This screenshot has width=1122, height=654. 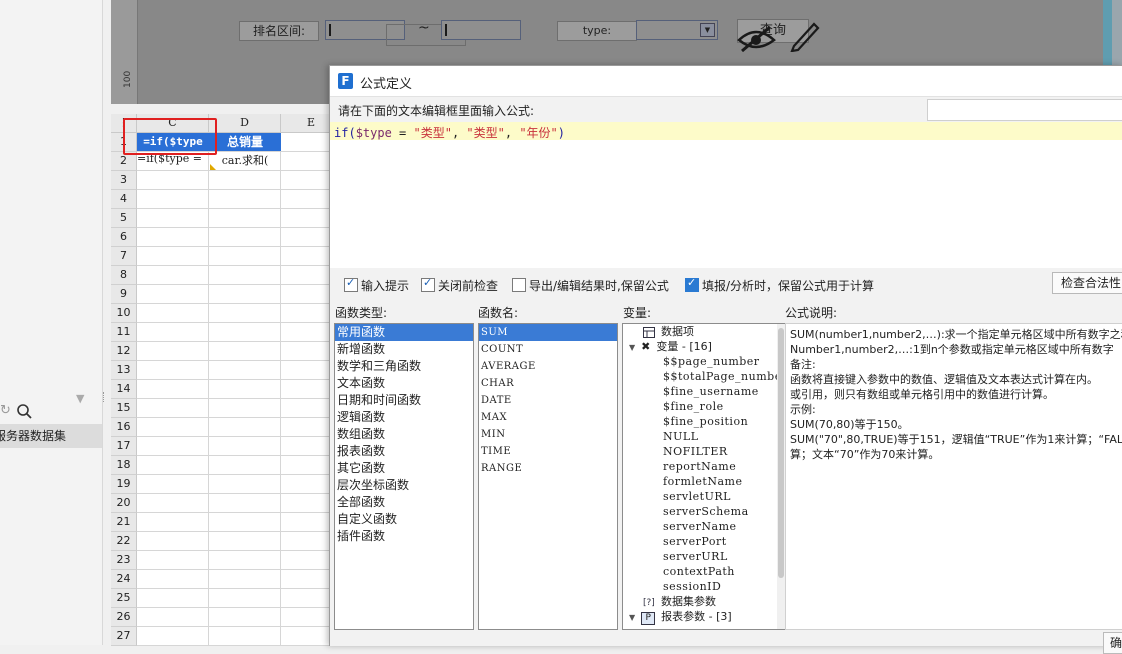 I want to click on row-header: 15, so click(x=124, y=408).